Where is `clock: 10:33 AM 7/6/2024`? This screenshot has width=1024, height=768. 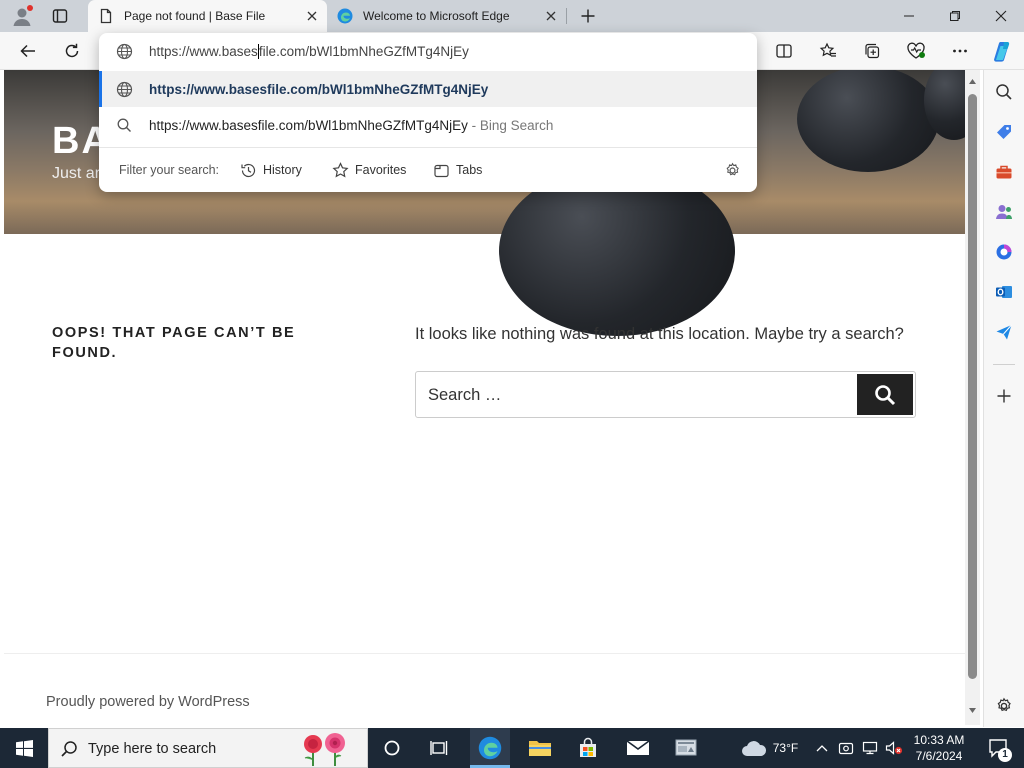
clock: 10:33 AM 7/6/2024 is located at coordinates (939, 748).